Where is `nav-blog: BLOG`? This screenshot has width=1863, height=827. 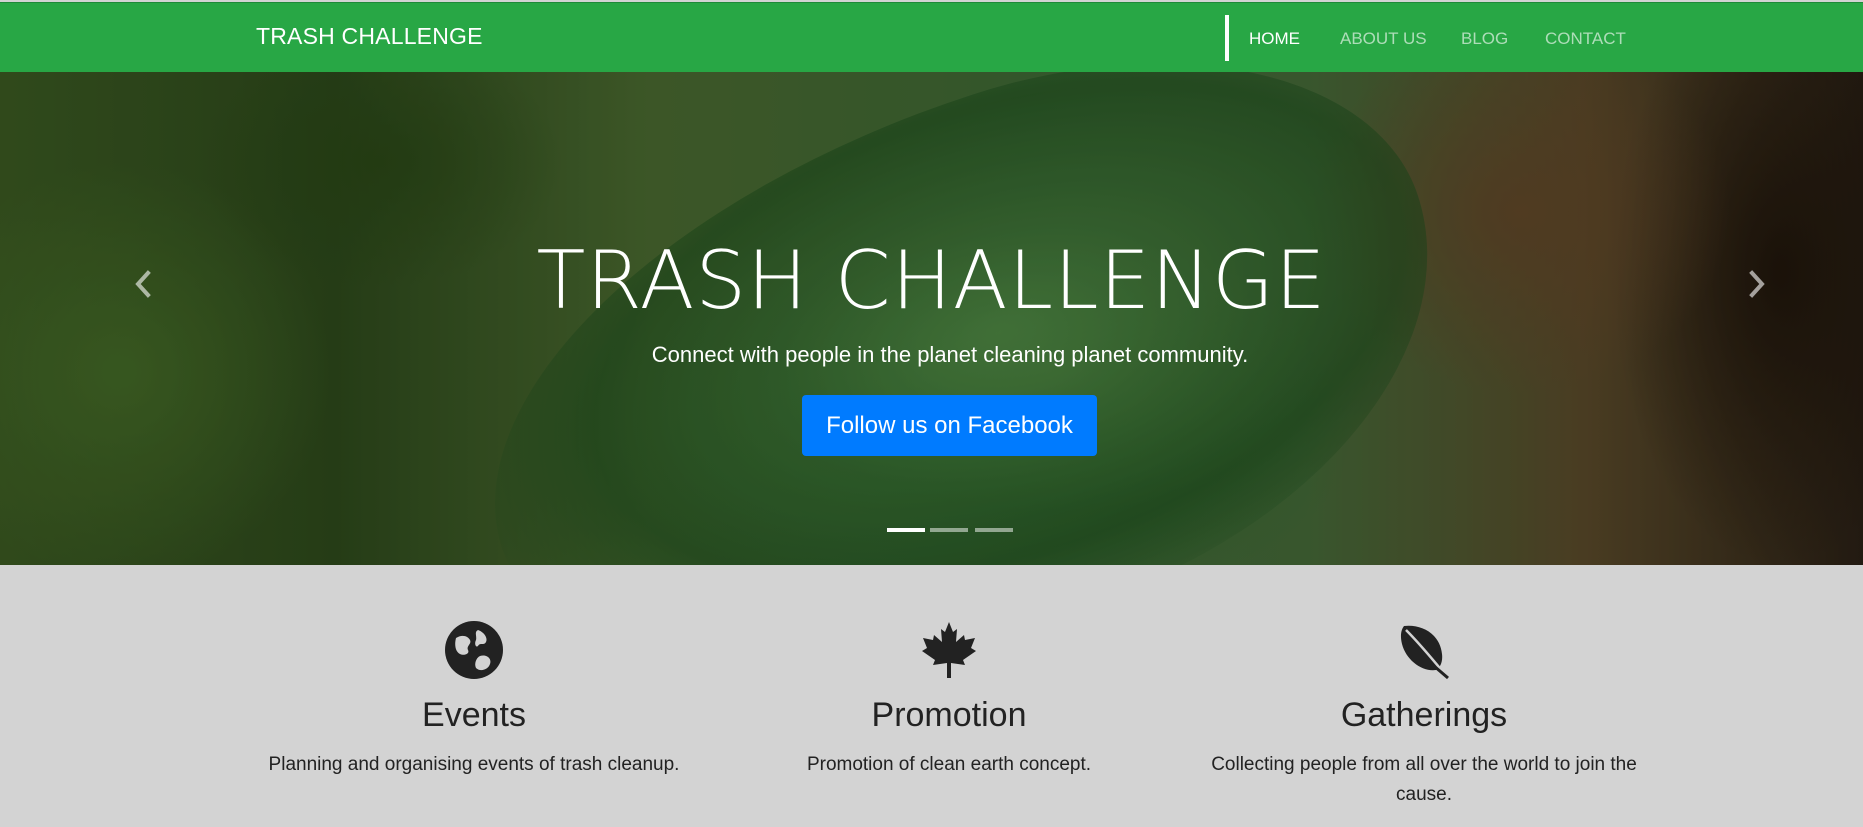 nav-blog: BLOG is located at coordinates (1484, 39).